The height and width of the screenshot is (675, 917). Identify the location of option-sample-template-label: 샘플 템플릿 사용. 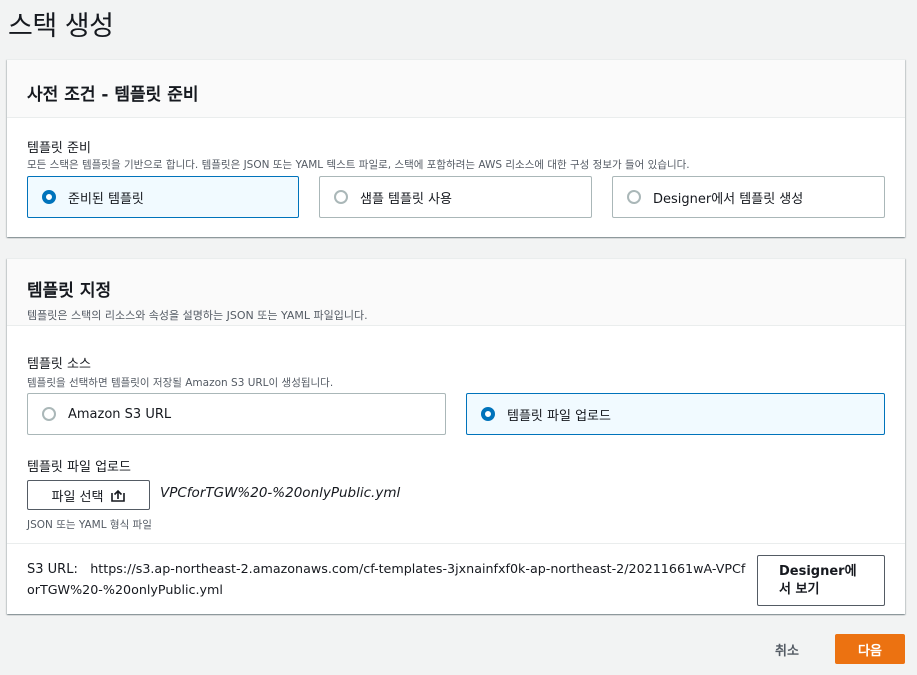
(406, 199).